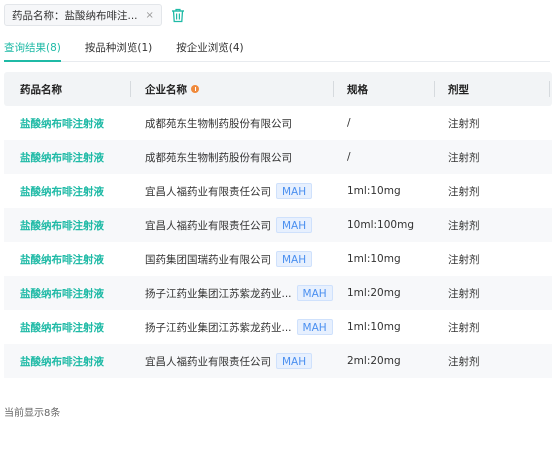 The image size is (554, 450). Describe the element at coordinates (209, 49) in the screenshot. I see `tab-browse-by-company: 按企业浏览(4)` at that location.